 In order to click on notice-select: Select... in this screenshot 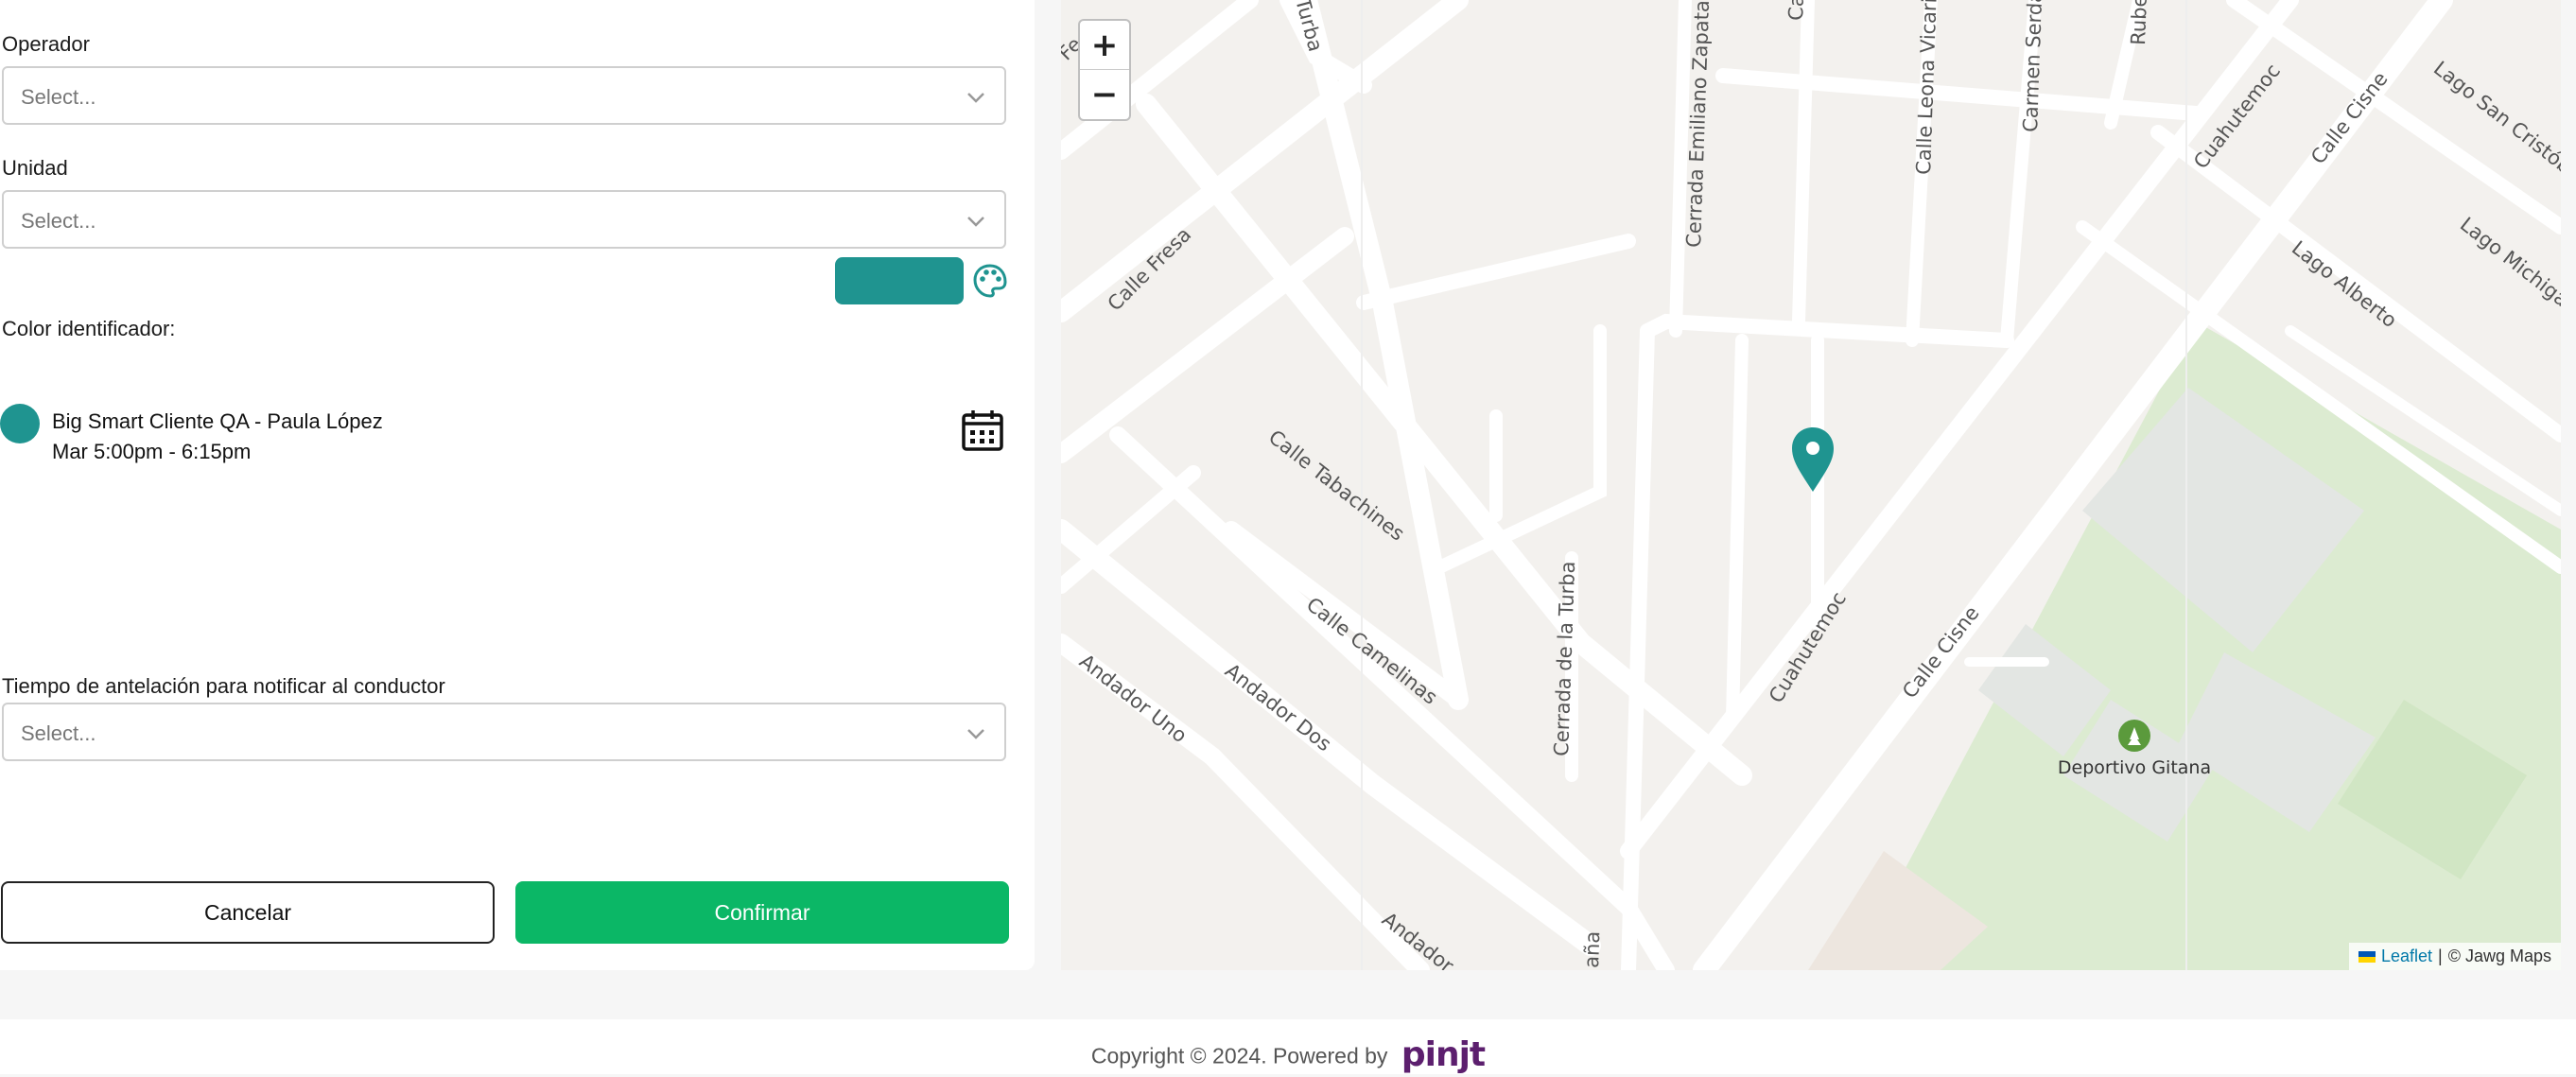, I will do `click(504, 732)`.